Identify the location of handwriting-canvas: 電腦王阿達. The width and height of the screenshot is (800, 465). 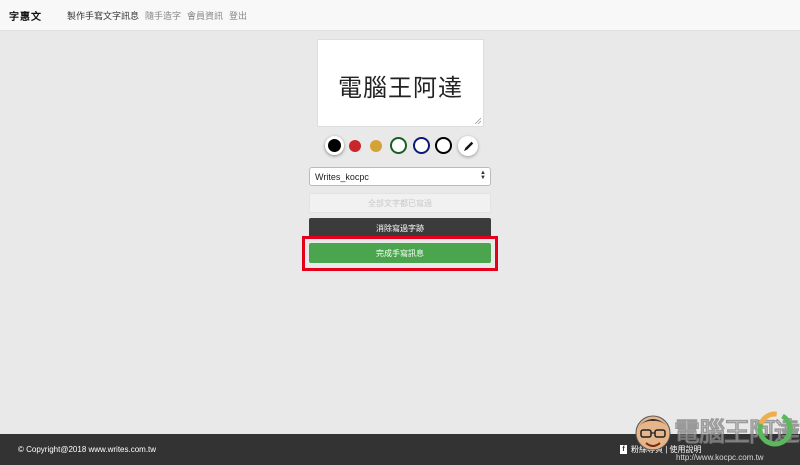
(400, 83).